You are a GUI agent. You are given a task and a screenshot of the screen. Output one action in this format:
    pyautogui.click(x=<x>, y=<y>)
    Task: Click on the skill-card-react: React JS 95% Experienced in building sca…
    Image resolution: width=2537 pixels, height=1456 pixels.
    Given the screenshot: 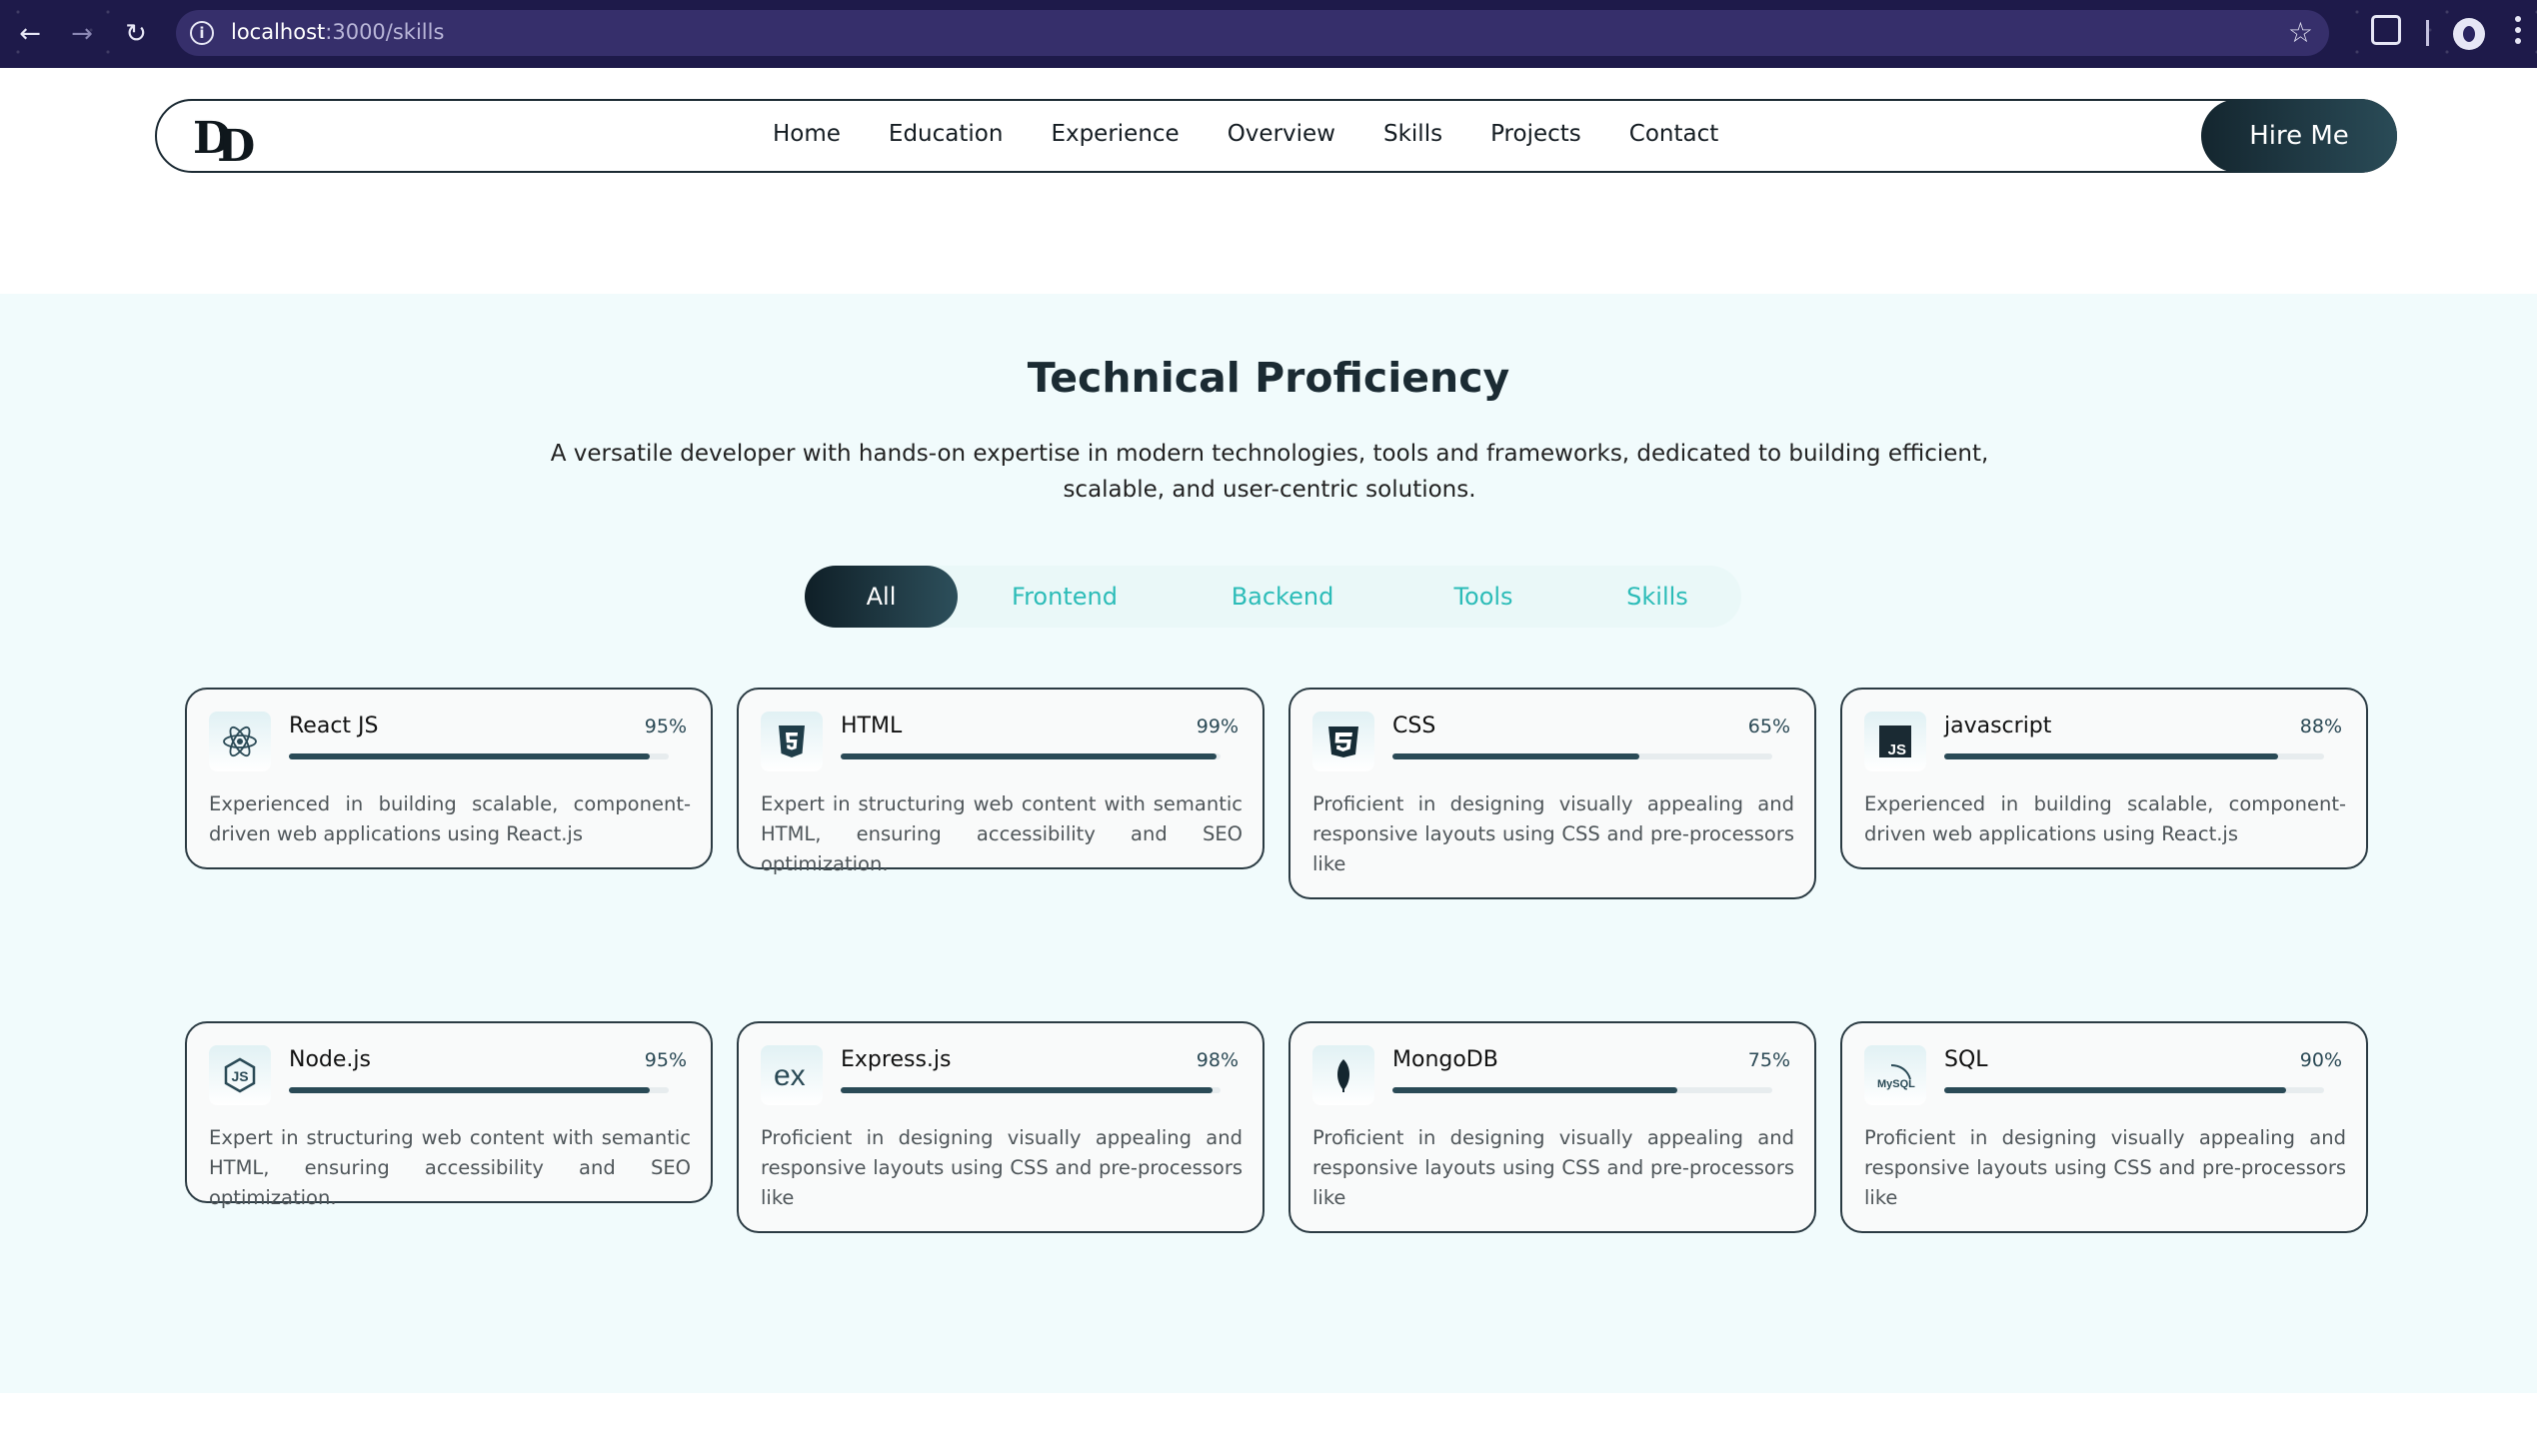 What is the action you would take?
    pyautogui.click(x=449, y=778)
    